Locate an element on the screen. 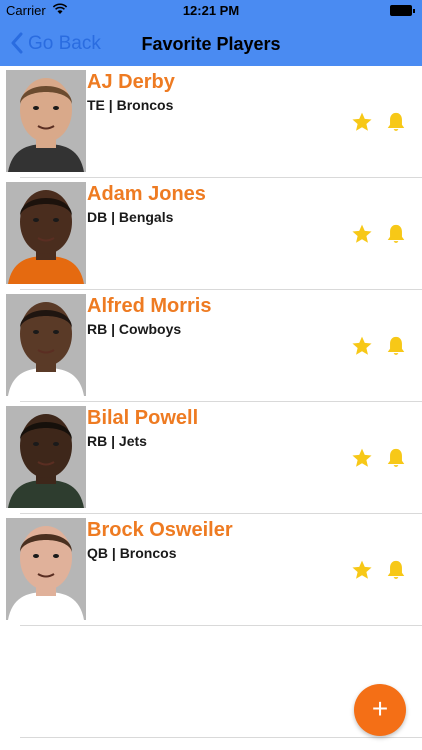 The image size is (422, 750). battery-icon is located at coordinates (402, 10).